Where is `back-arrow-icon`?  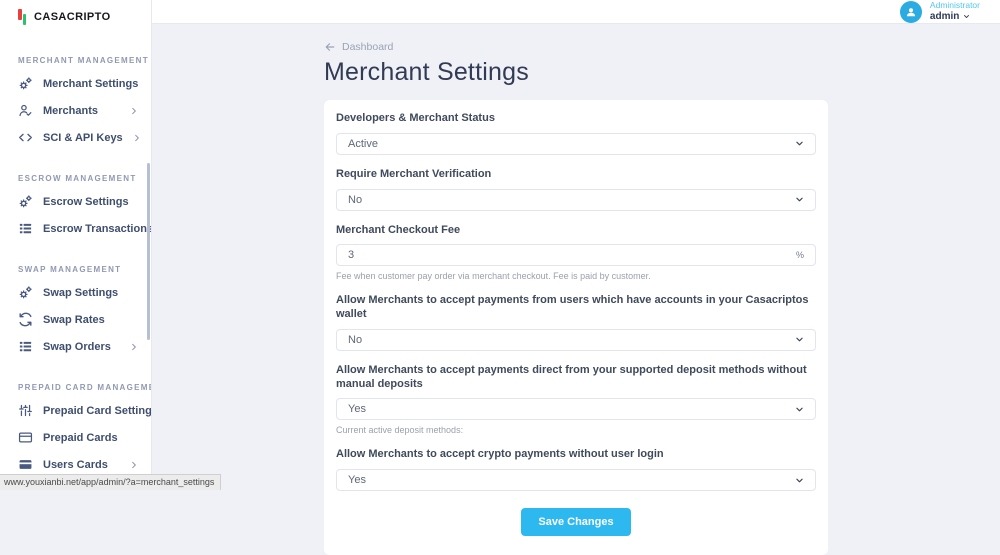
back-arrow-icon is located at coordinates (330, 47).